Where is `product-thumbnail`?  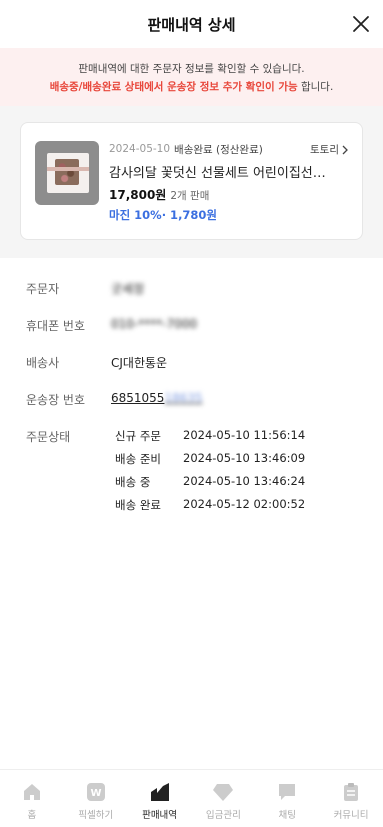 product-thumbnail is located at coordinates (67, 173).